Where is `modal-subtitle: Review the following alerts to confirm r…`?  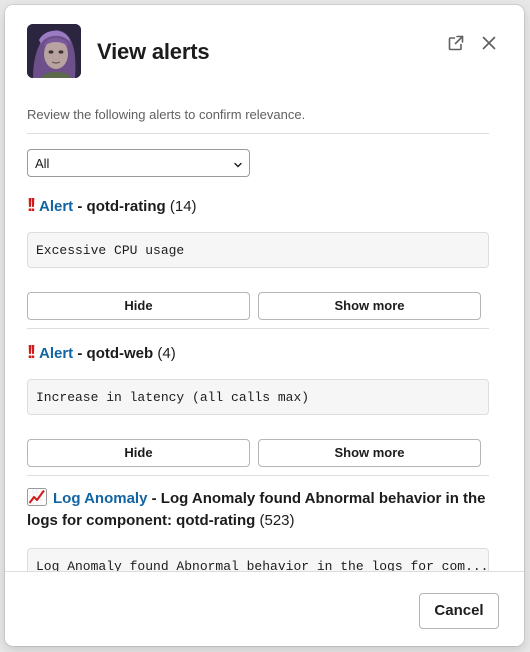
modal-subtitle: Review the following alerts to confirm r… is located at coordinates (166, 114).